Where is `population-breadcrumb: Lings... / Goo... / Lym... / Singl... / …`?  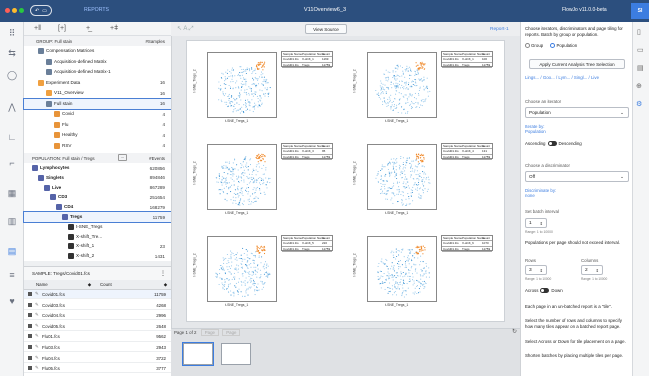
population-breadcrumb: Lings... / Goo... / Lym... / Singl... / … is located at coordinates (577, 78).